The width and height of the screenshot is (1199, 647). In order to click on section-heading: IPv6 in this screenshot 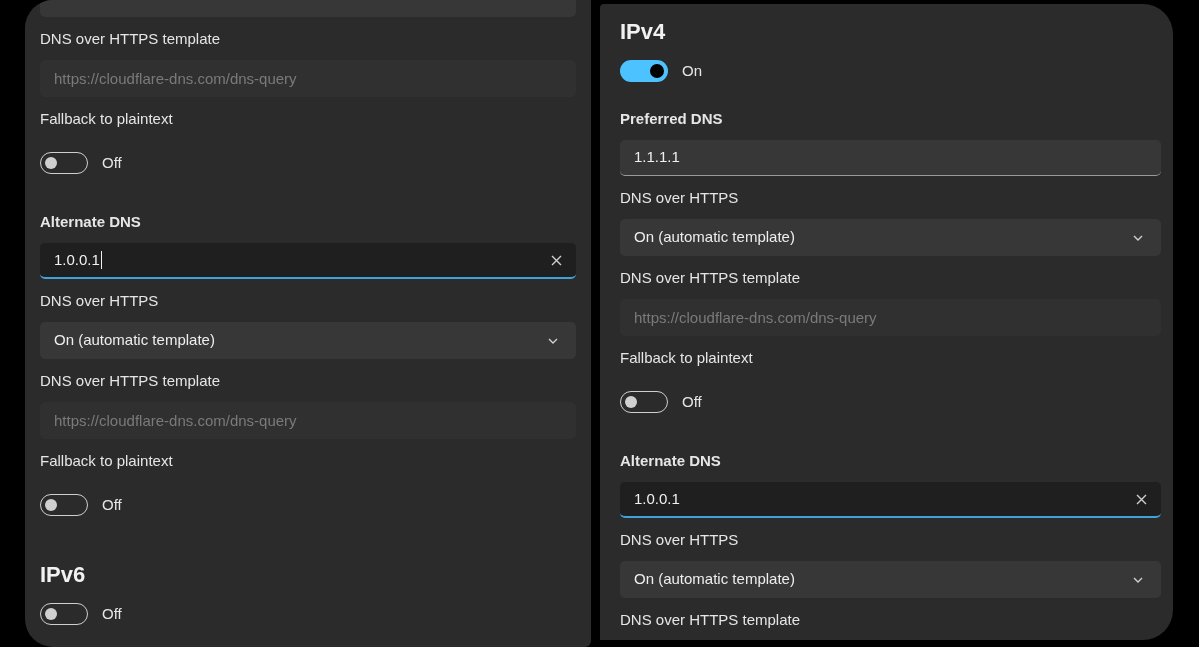, I will do `click(63, 575)`.